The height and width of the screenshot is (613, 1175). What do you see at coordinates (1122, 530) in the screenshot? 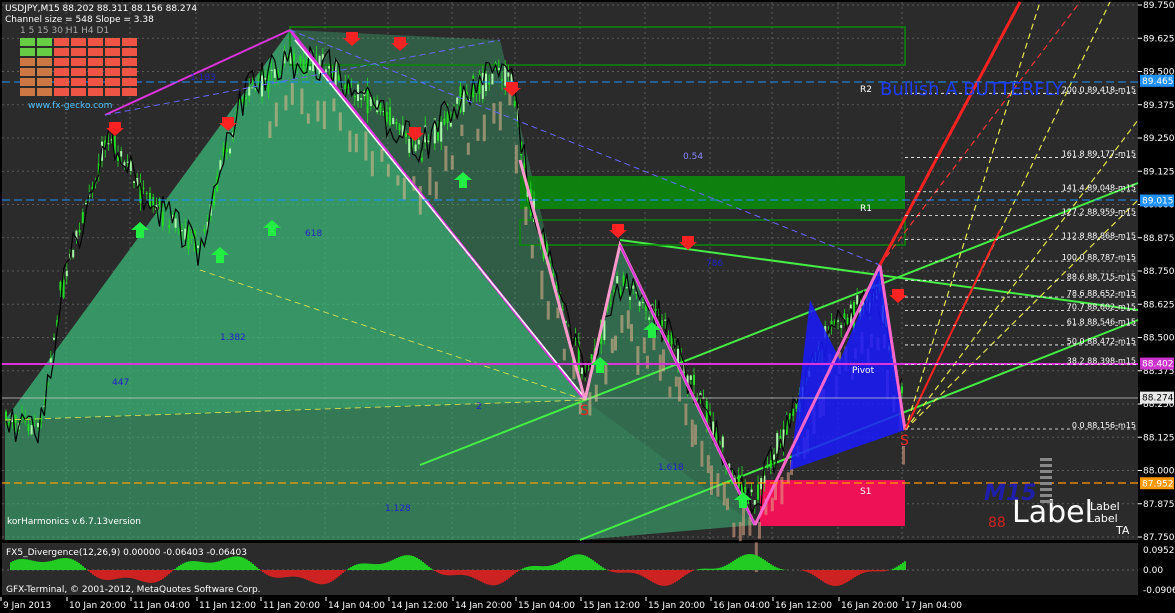
I see `ta-label: TA` at bounding box center [1122, 530].